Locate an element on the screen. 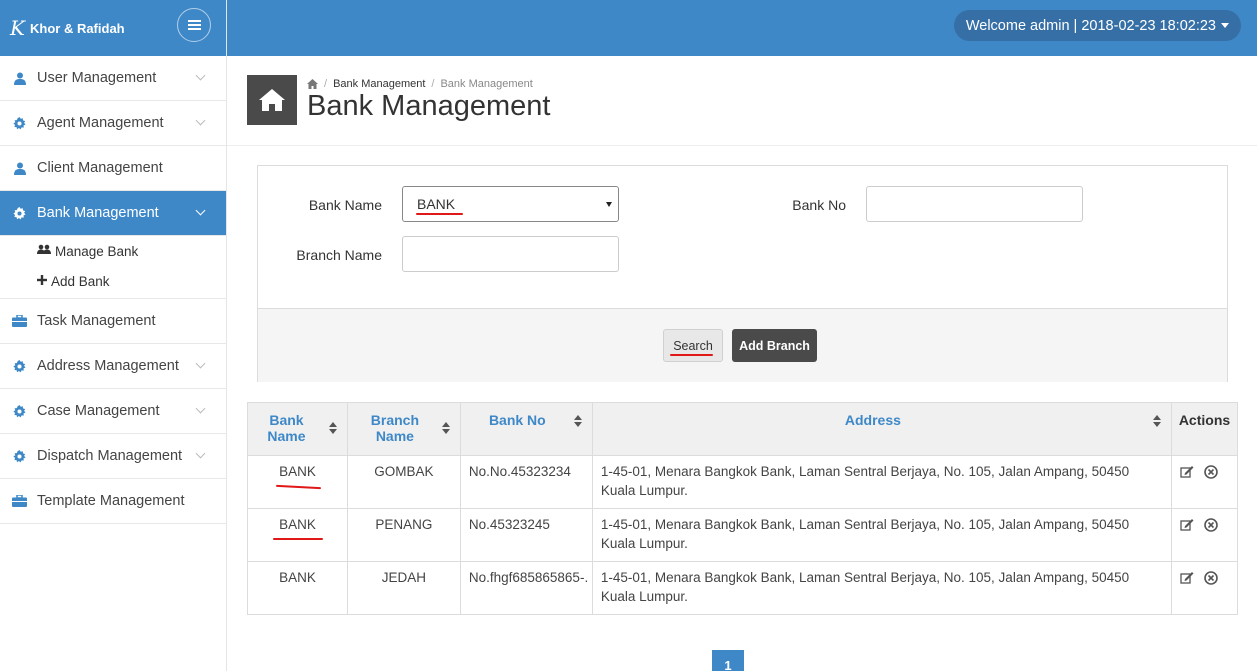 Image resolution: width=1257 pixels, height=671 pixels. header-label: Bank No is located at coordinates (517, 420).